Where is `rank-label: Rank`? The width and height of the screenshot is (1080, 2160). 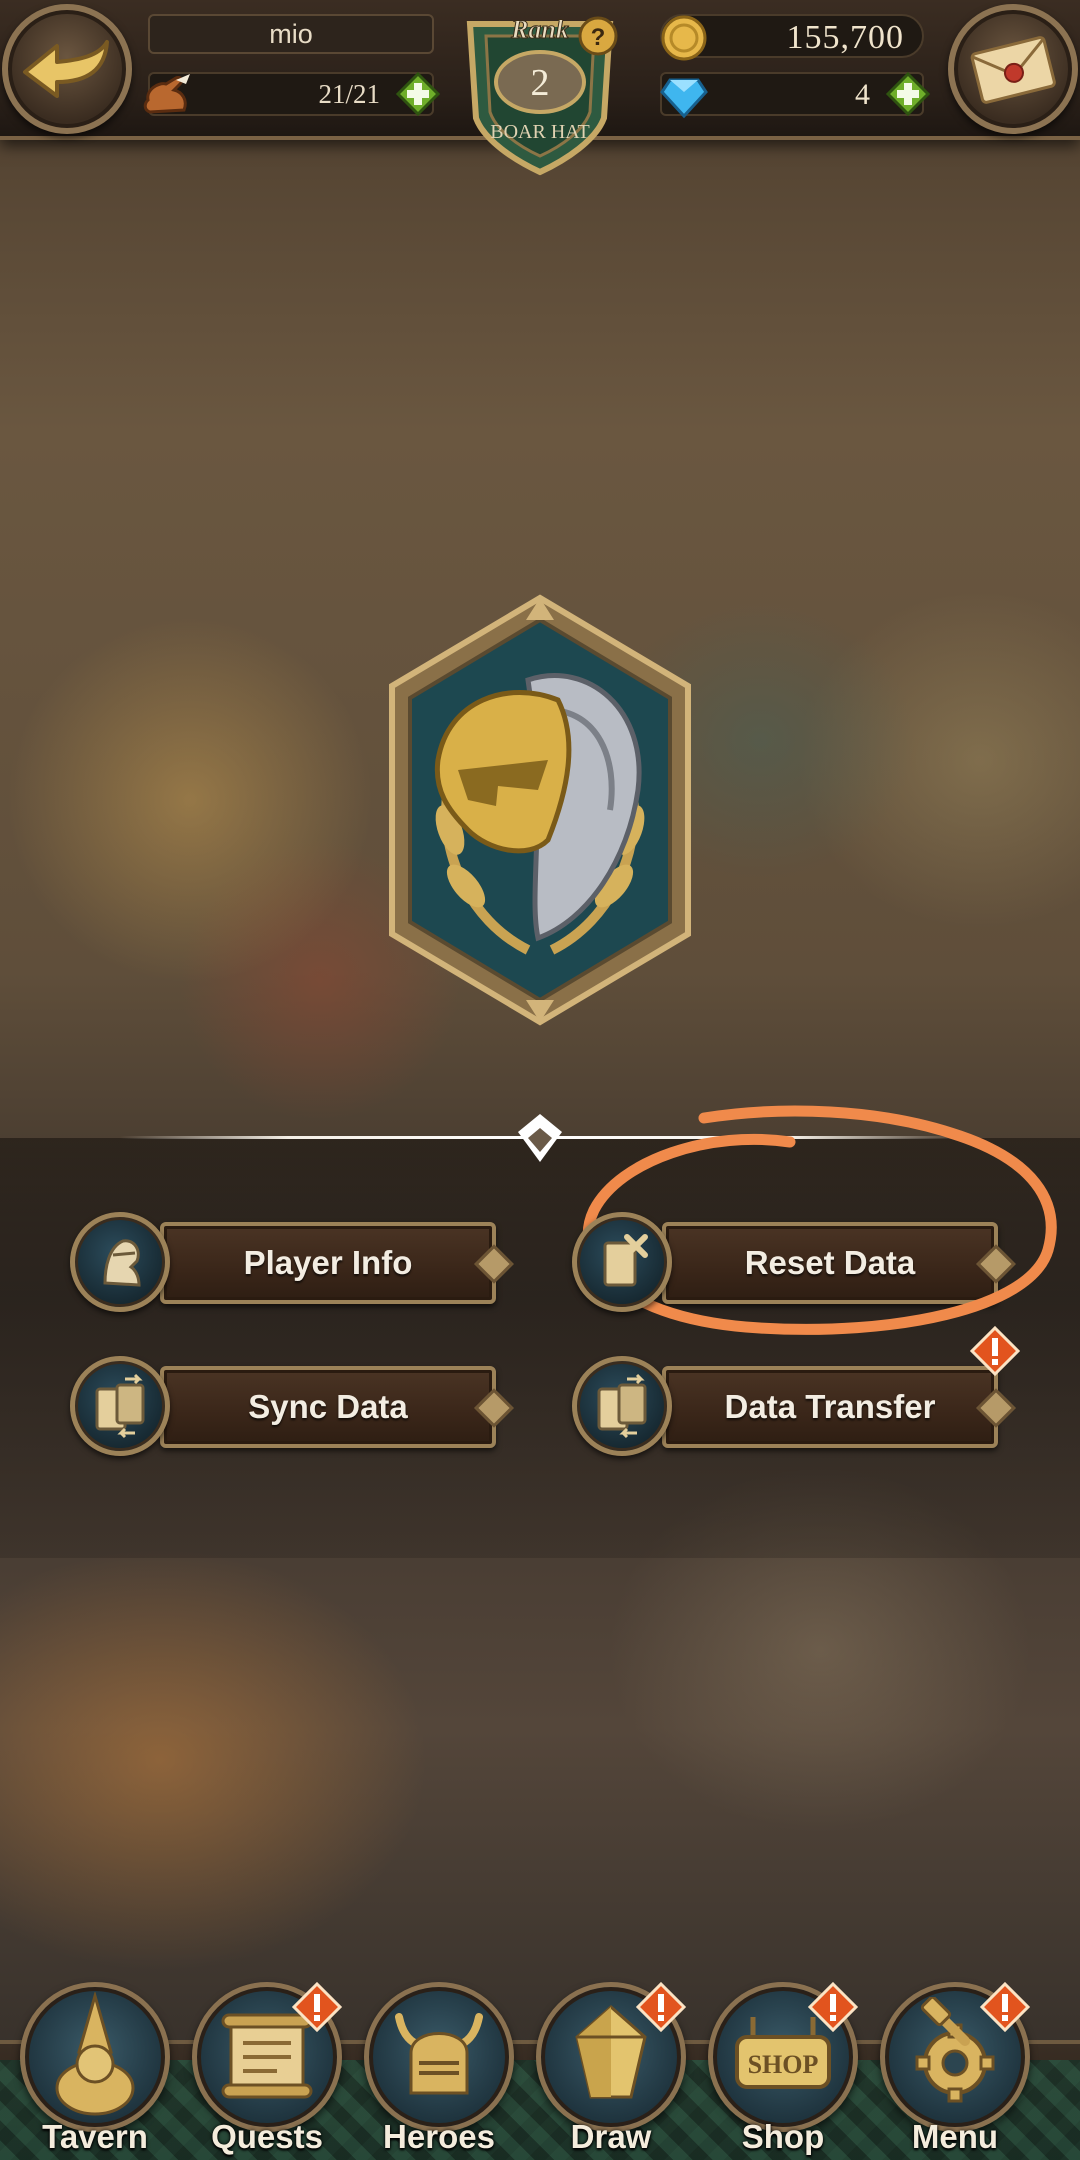
rank-label: Rank is located at coordinates (539, 29).